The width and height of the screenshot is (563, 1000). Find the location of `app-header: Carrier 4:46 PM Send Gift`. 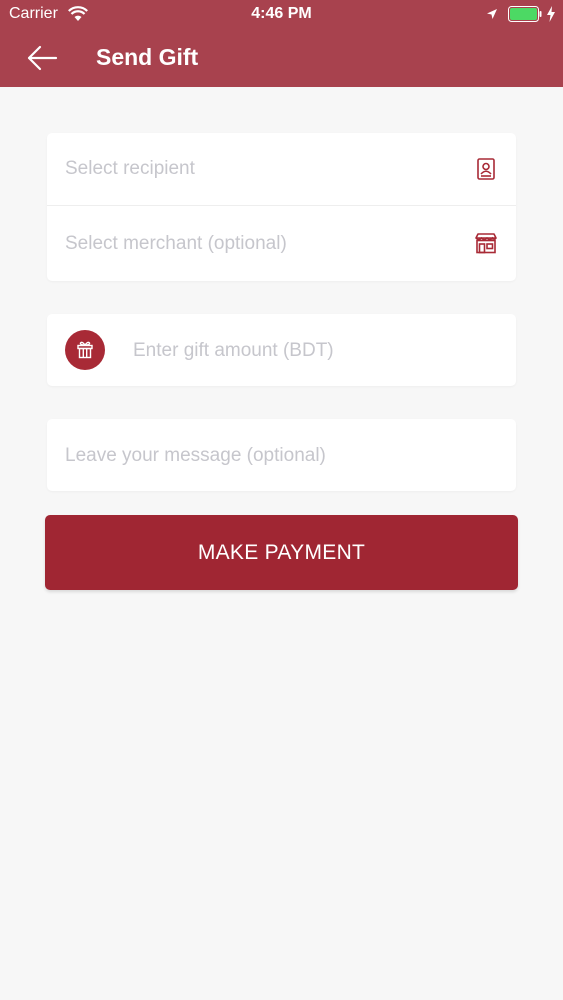

app-header: Carrier 4:46 PM Send Gift is located at coordinates (281, 43).